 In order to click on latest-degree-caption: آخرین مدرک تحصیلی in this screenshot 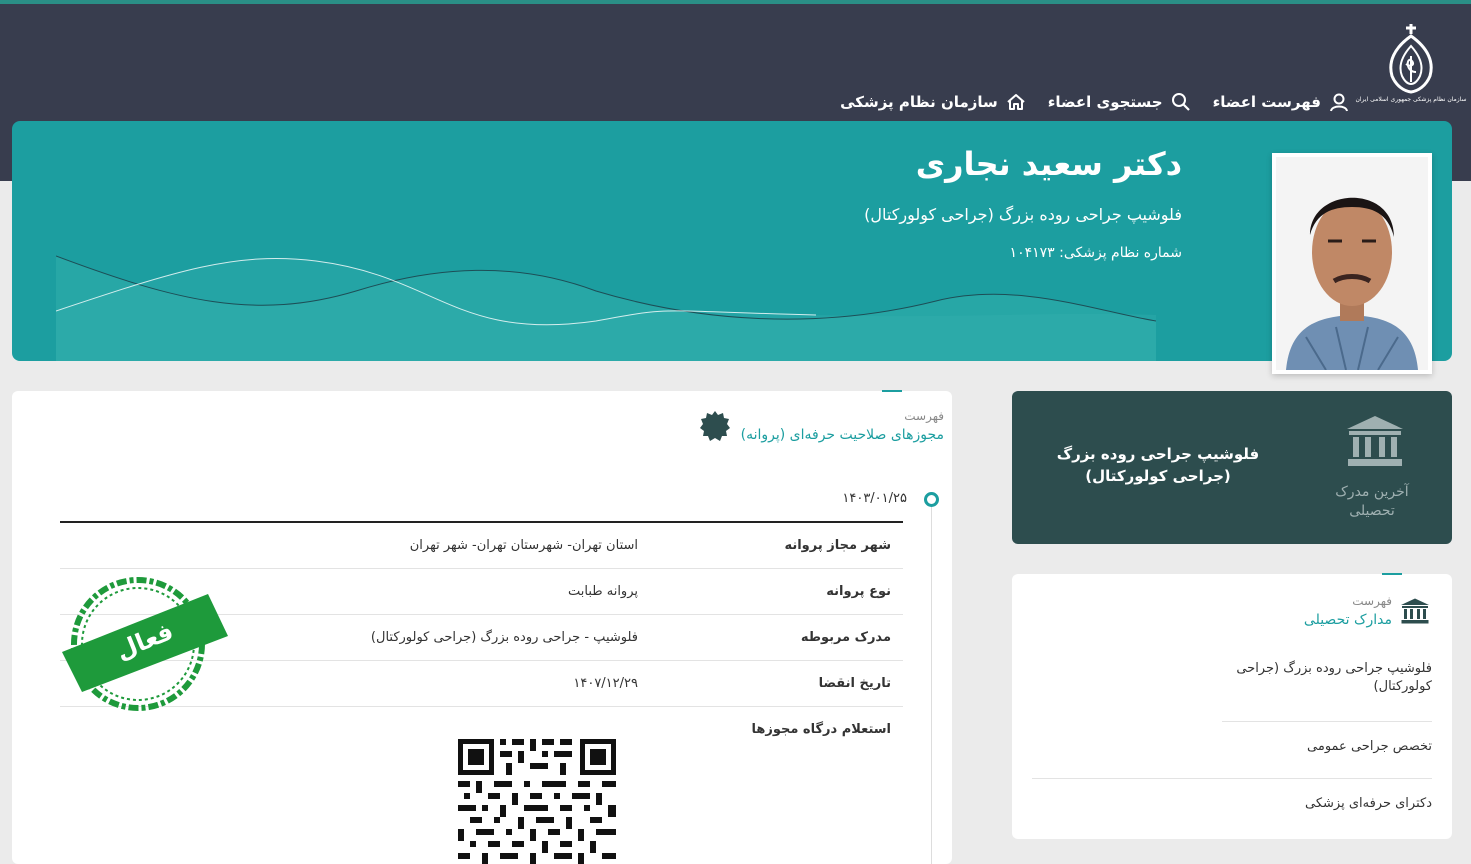, I will do `click(1372, 501)`.